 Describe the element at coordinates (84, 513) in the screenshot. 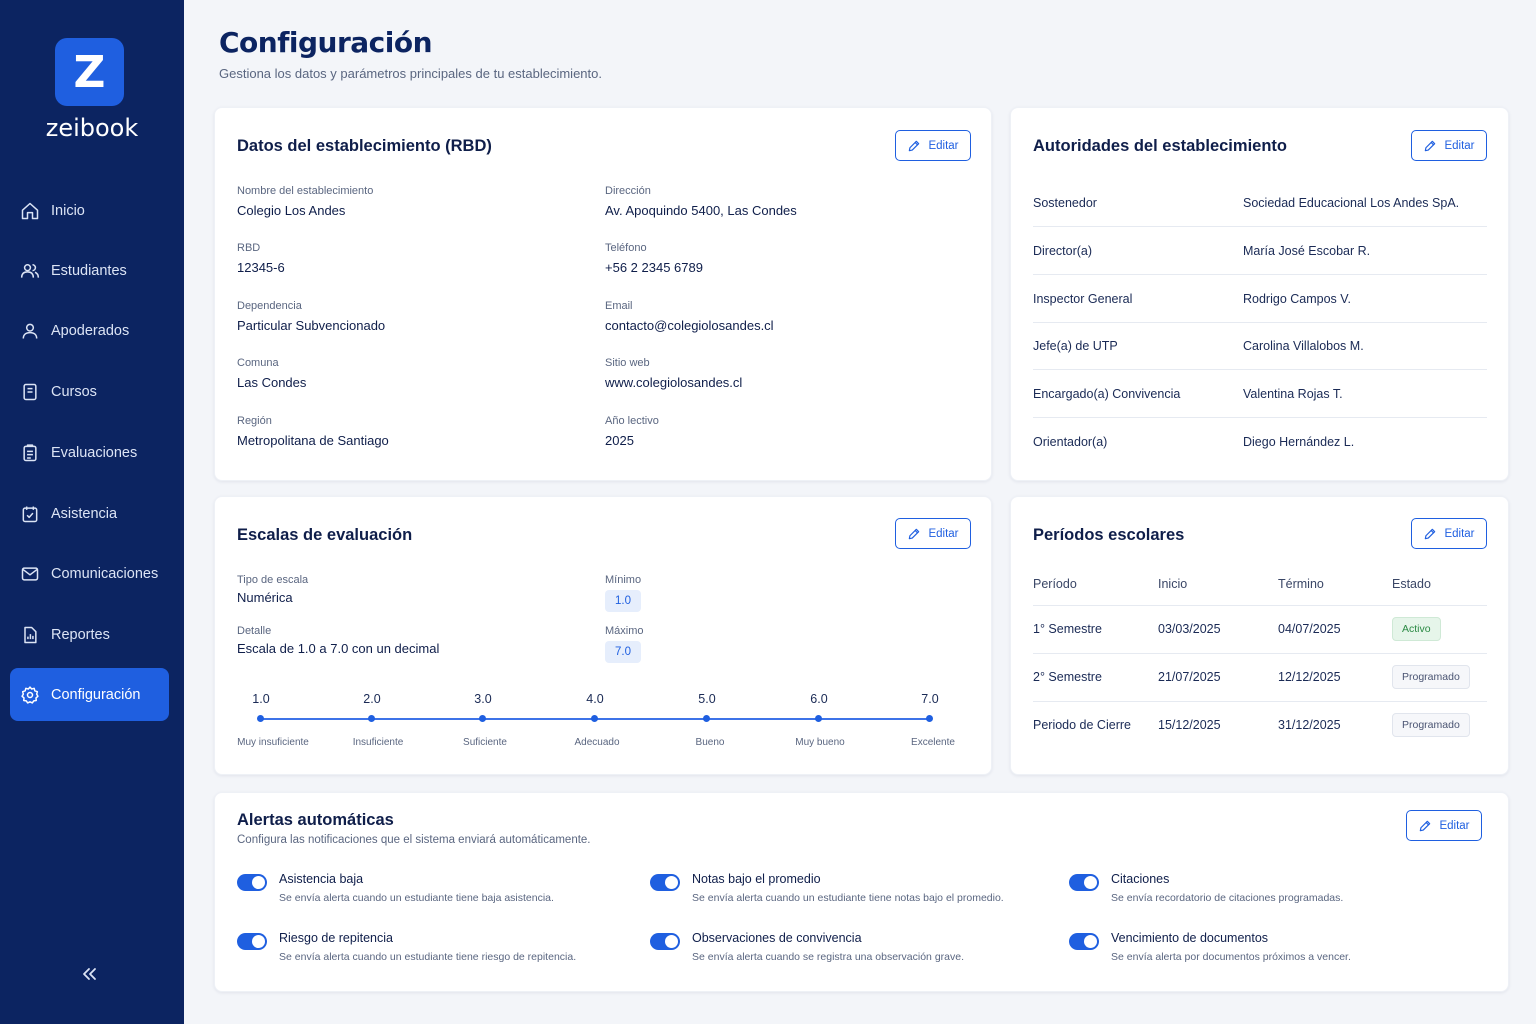

I see `sidebar-item-label: Asistencia` at that location.